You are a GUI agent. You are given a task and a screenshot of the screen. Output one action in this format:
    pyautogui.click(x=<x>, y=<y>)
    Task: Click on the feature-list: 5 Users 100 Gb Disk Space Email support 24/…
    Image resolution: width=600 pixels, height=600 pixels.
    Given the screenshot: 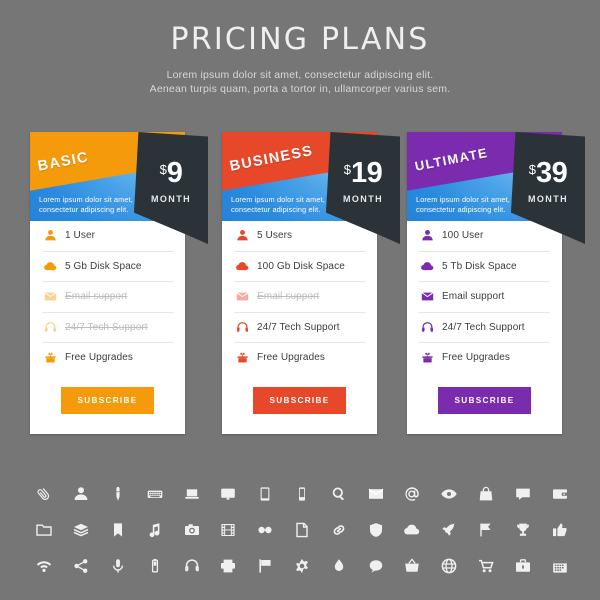 What is the action you would take?
    pyautogui.click(x=299, y=297)
    